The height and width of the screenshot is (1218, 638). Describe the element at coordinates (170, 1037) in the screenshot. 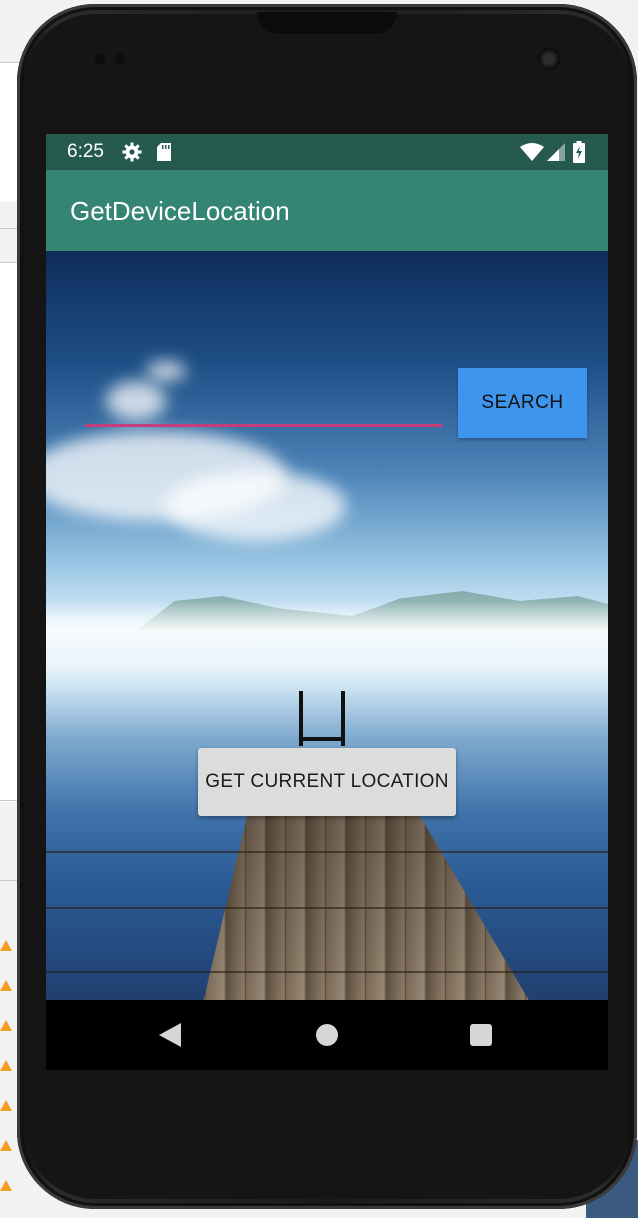

I see `back-icon` at that location.